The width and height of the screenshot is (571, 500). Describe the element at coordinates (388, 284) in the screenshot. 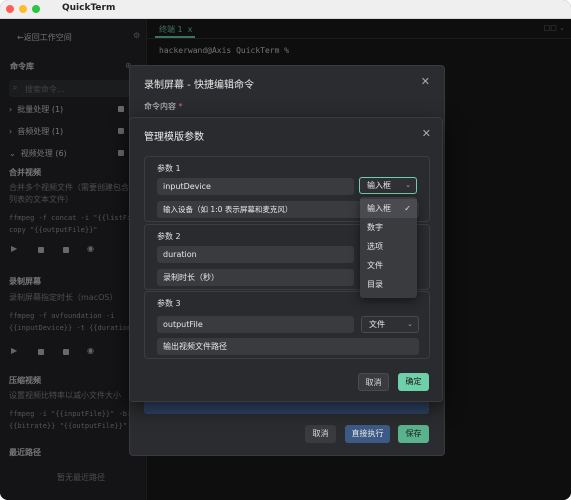

I see `type-option-directory: 目录` at that location.